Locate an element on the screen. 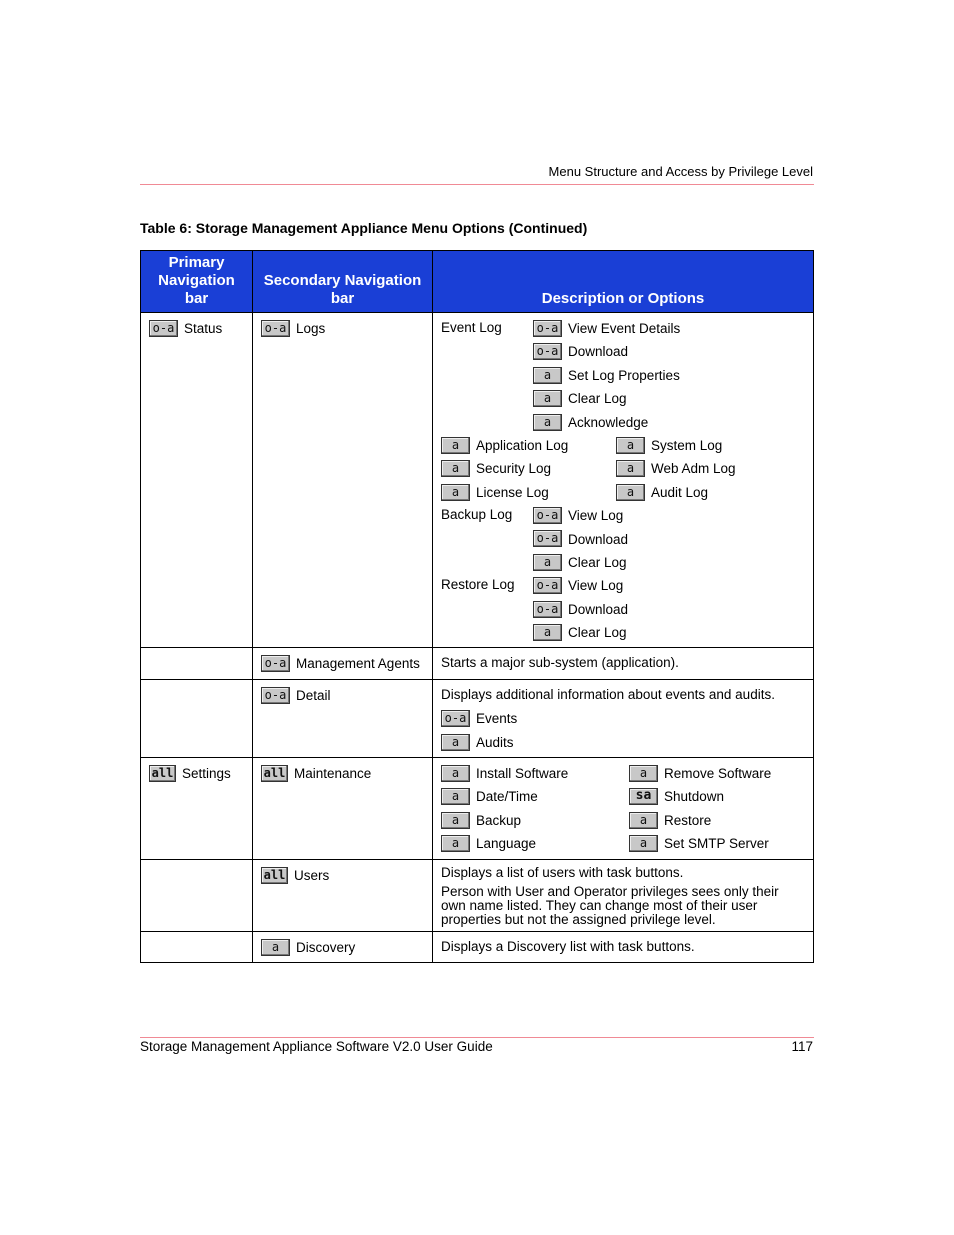 Image resolution: width=954 pixels, height=1235 pixels. footer-rule is located at coordinates (477, 1037).